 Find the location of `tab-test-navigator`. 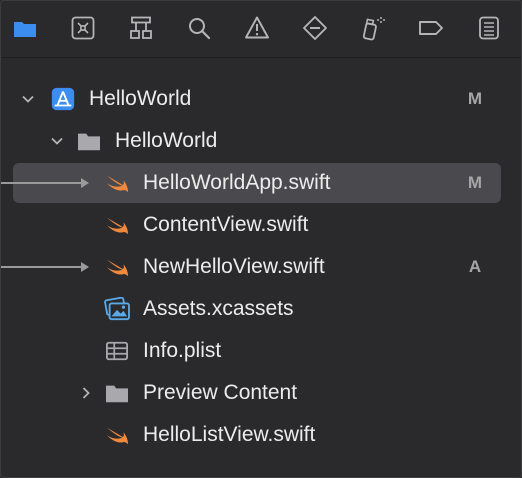

tab-test-navigator is located at coordinates (315, 28).